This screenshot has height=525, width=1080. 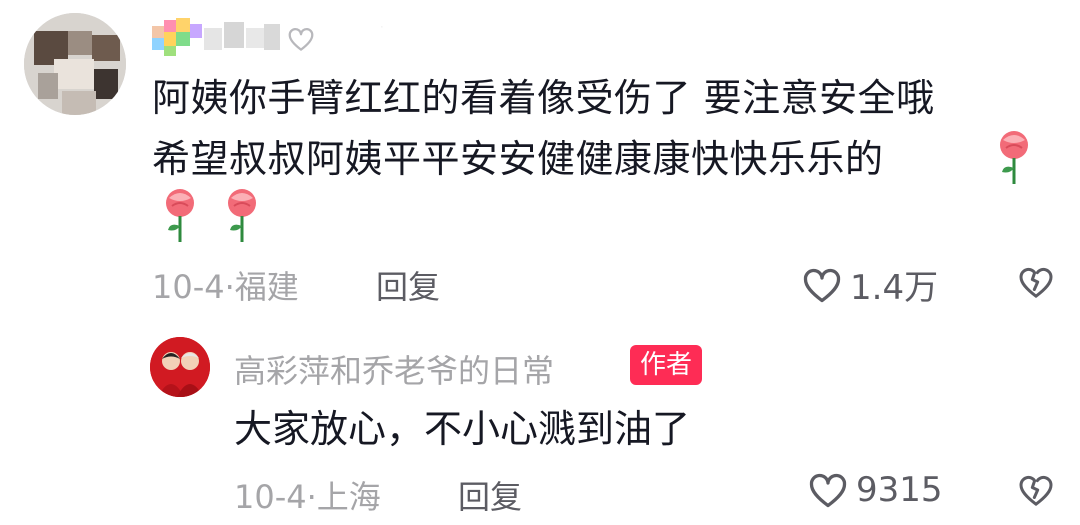 What do you see at coordinates (666, 365) in the screenshot?
I see `author-badge: 作者` at bounding box center [666, 365].